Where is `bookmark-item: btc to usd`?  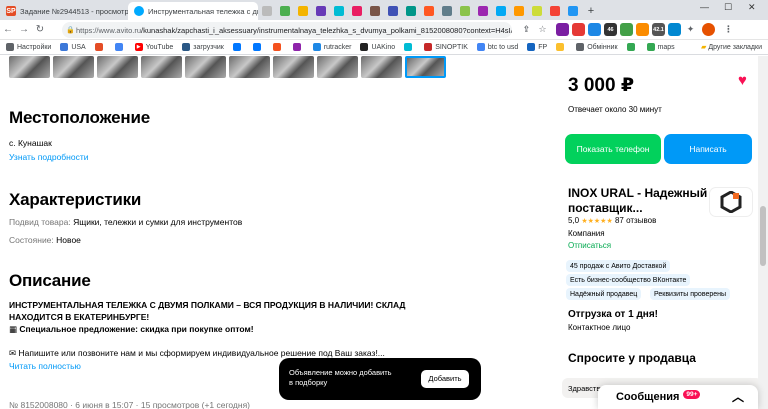 bookmark-item: btc to usd is located at coordinates (497, 47).